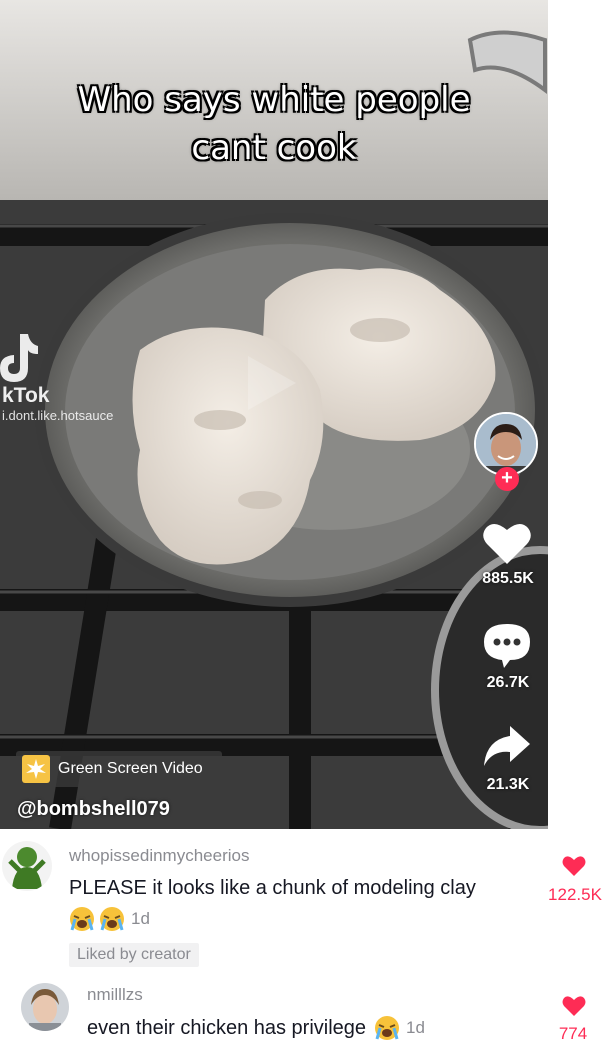  I want to click on author-username: @bombshell079, so click(93, 809).